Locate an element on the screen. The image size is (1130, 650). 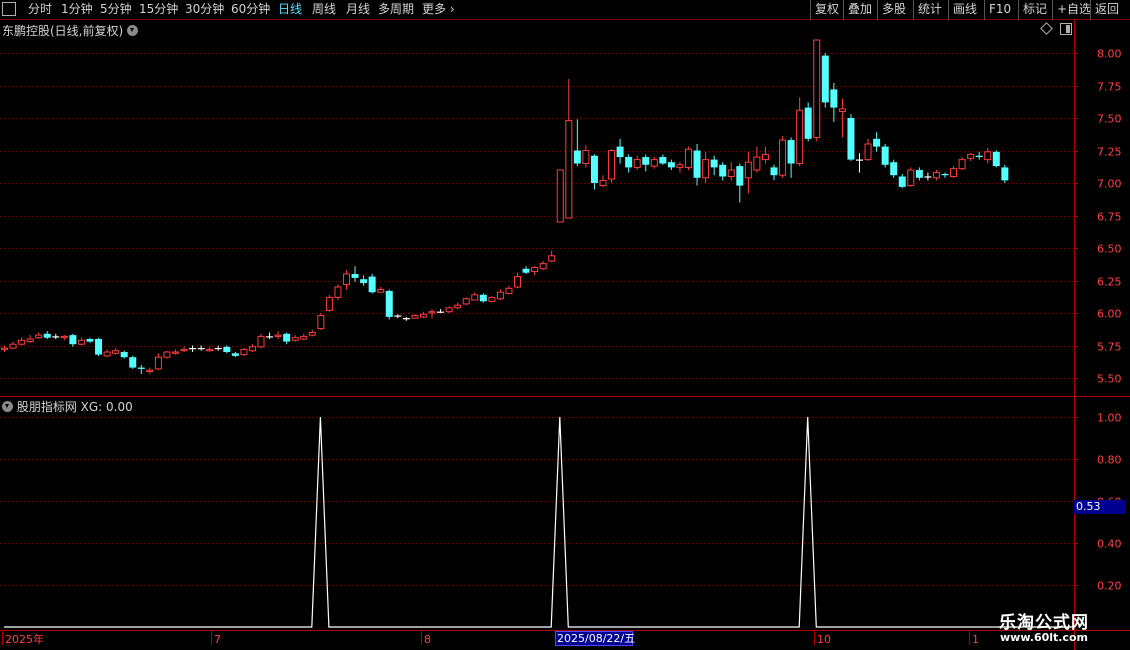
x-axis-label: 2025年 is located at coordinates (24, 639).